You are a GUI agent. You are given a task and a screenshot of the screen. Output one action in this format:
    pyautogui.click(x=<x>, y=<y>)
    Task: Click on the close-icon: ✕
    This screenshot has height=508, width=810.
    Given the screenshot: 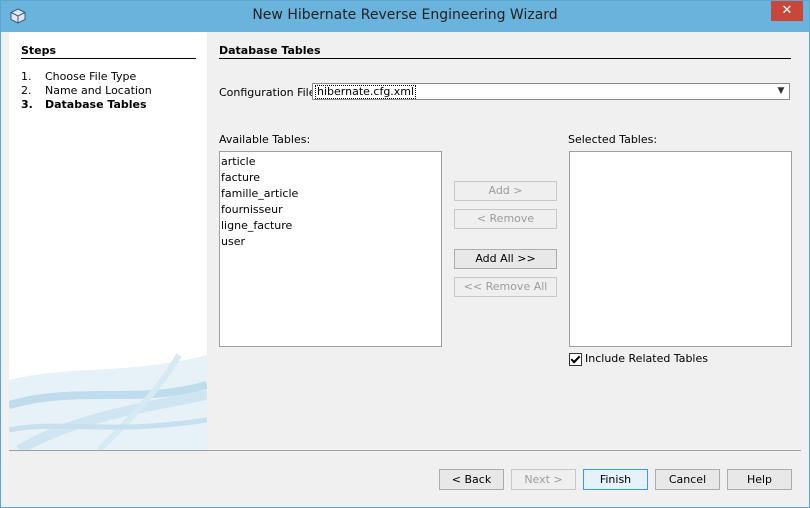 What is the action you would take?
    pyautogui.click(x=787, y=11)
    